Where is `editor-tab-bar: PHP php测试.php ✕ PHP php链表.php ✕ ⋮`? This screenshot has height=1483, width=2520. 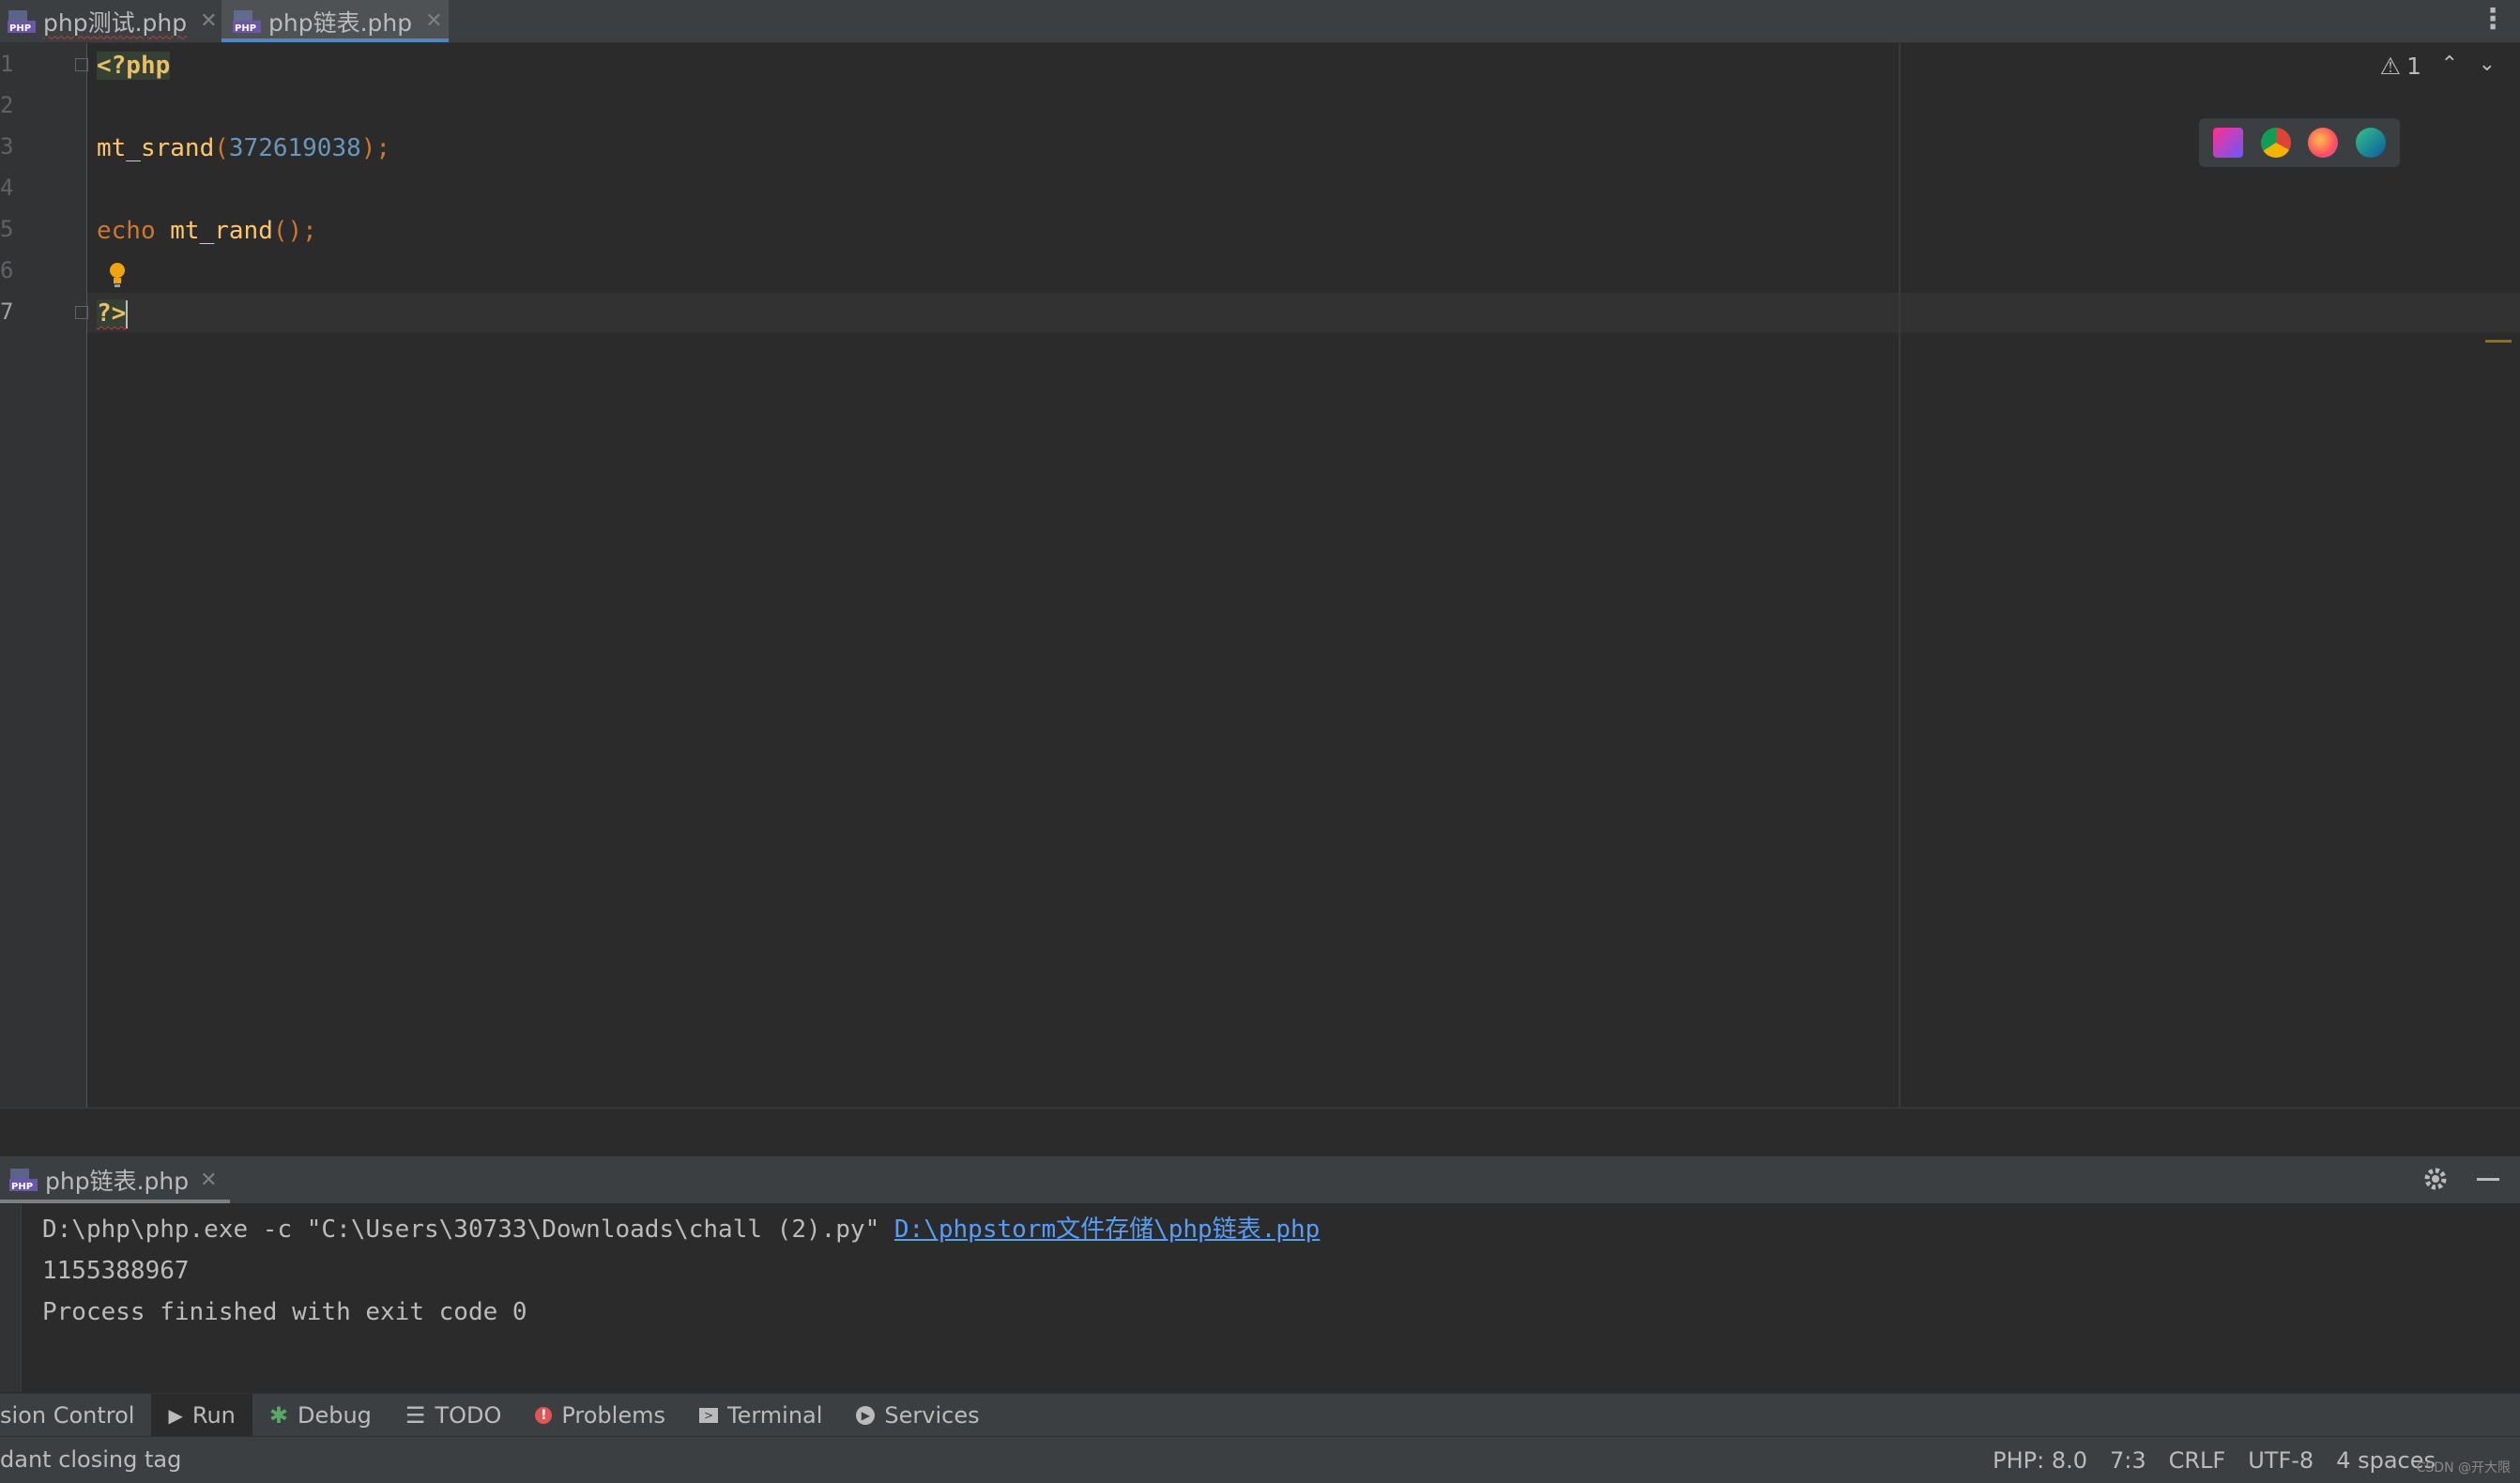 editor-tab-bar: PHP php测试.php ✕ PHP php链表.php ✕ ⋮ is located at coordinates (1260, 21).